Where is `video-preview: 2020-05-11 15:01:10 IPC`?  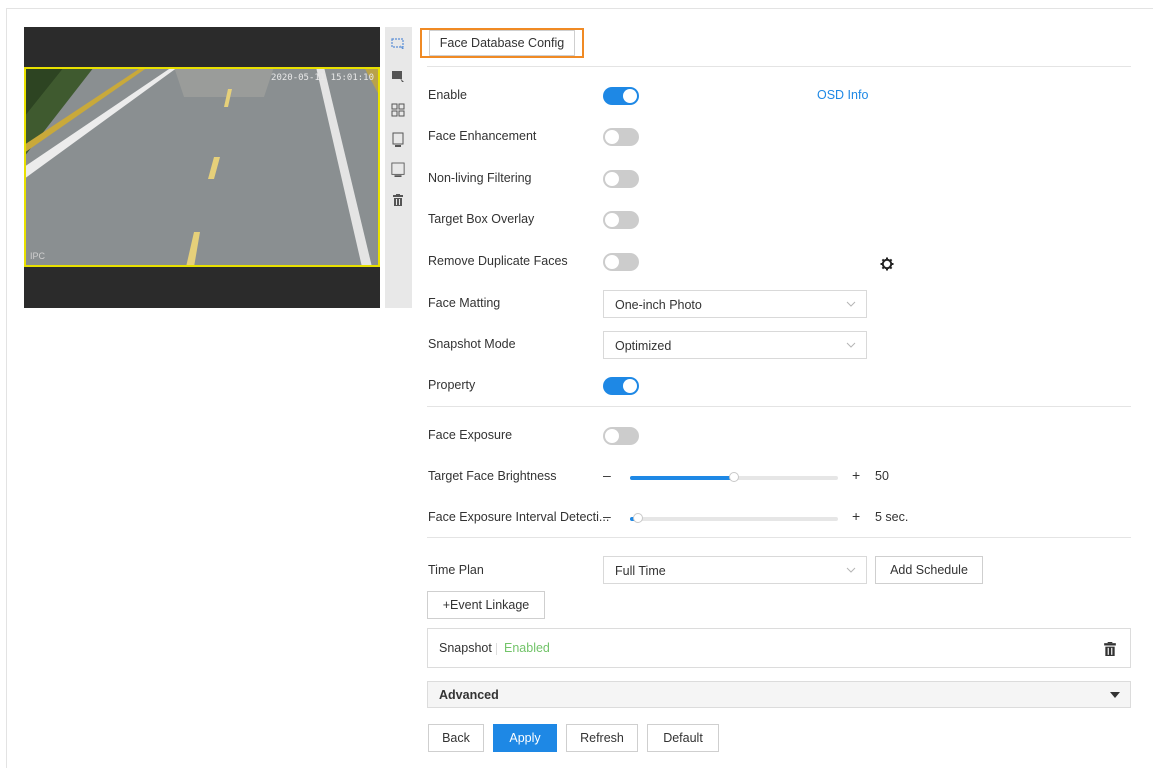 video-preview: 2020-05-11 15:01:10 IPC is located at coordinates (202, 167).